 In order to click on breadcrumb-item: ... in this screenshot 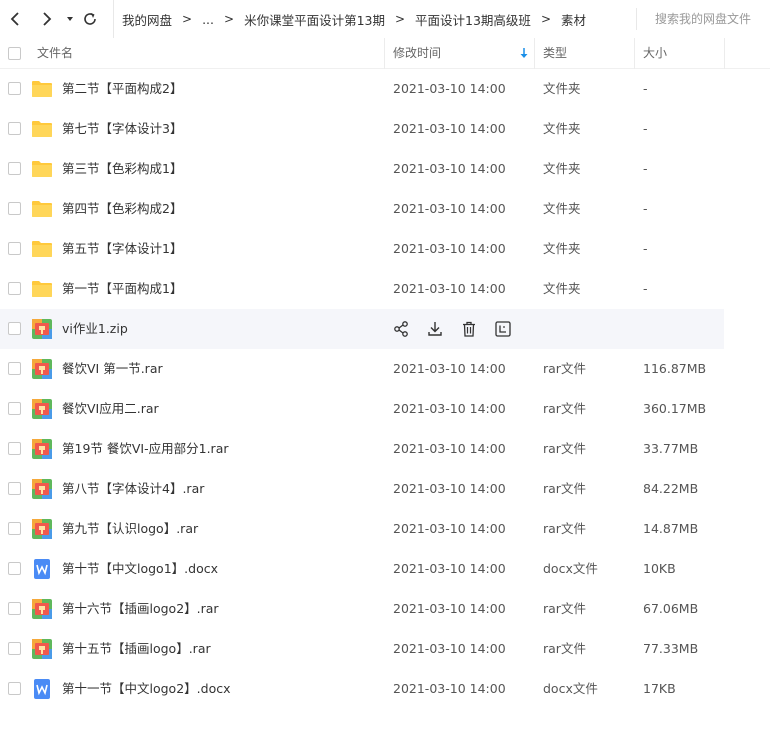, I will do `click(208, 19)`.